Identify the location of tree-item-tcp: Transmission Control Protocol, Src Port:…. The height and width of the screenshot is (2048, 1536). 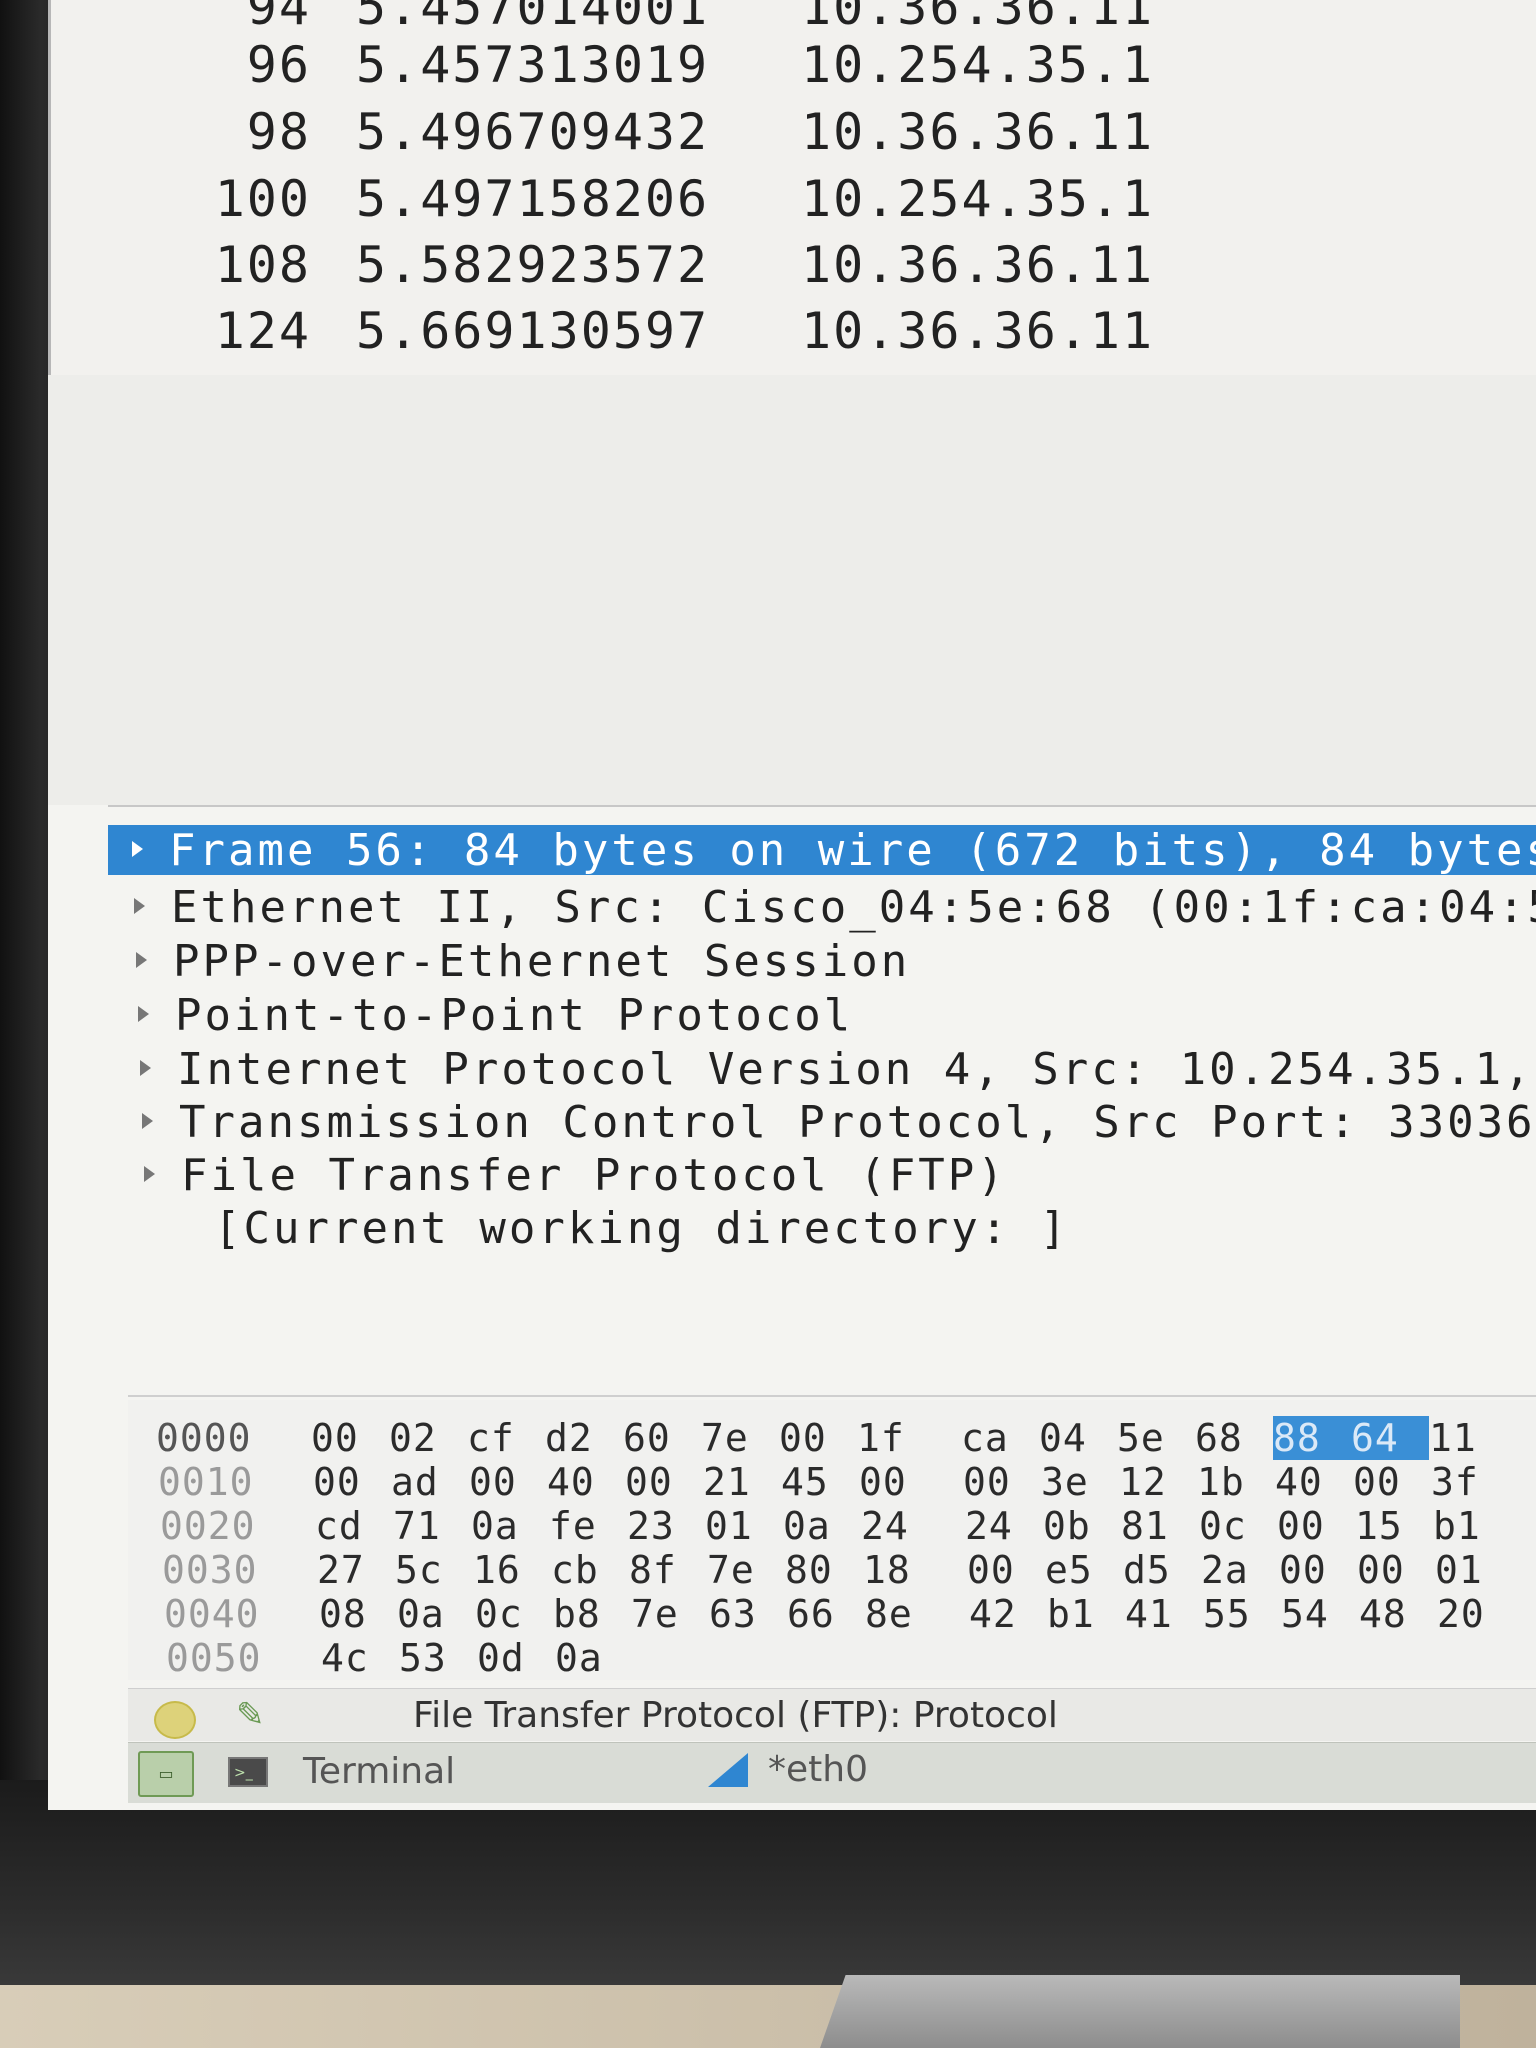
(839, 1122).